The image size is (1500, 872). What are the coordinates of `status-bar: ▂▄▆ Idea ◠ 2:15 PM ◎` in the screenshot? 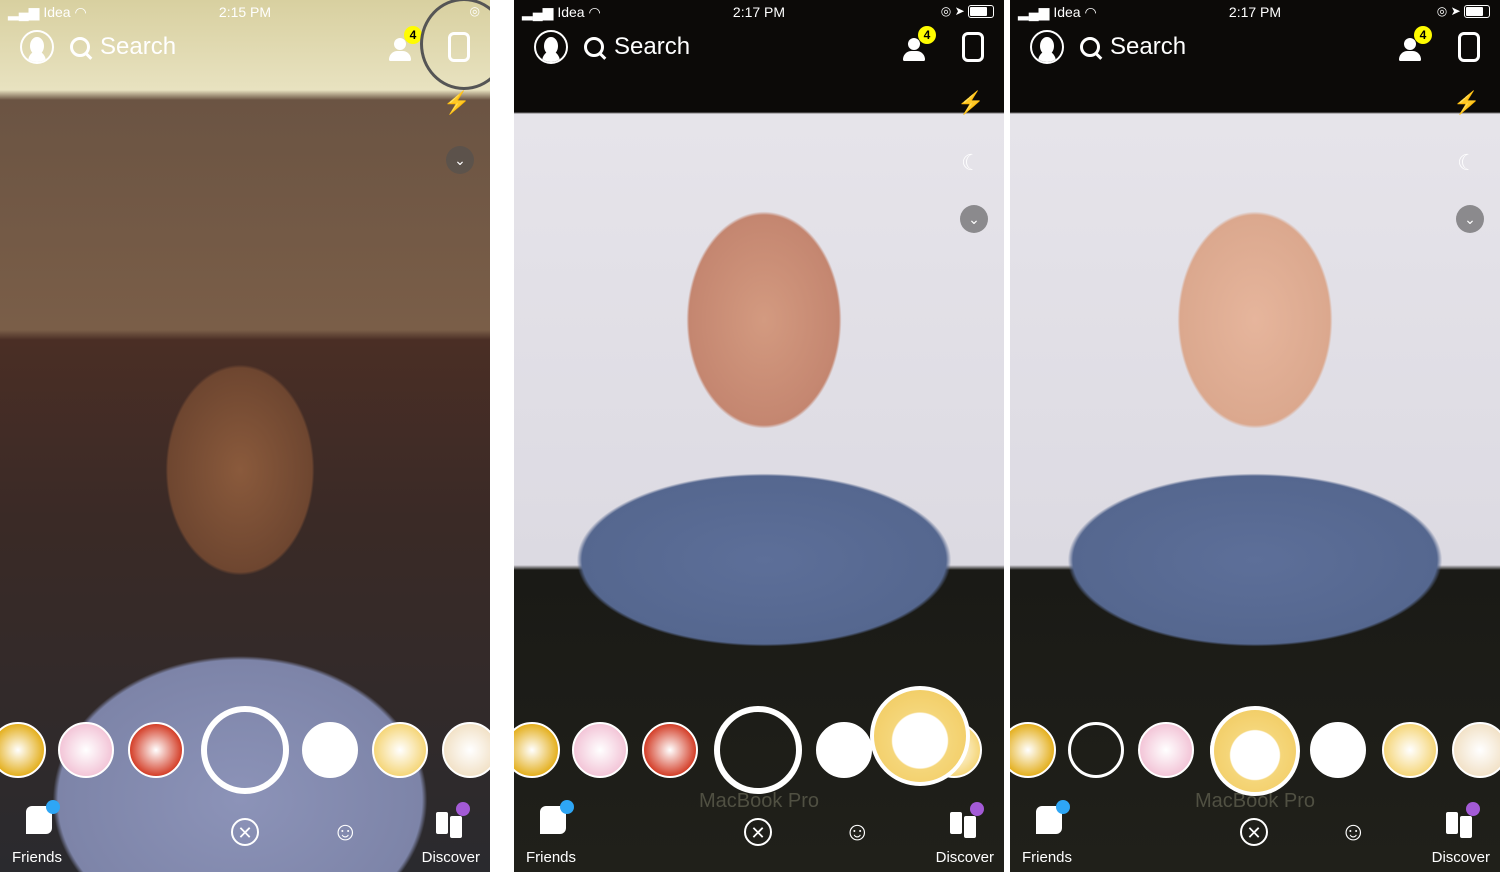 It's located at (245, 13).